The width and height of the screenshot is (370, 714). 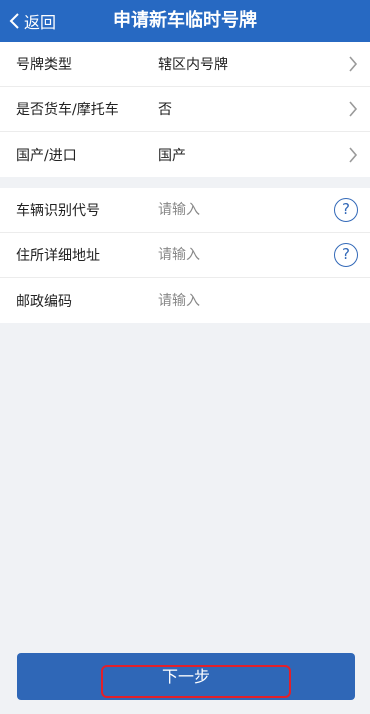 What do you see at coordinates (196, 681) in the screenshot?
I see `highlight-box` at bounding box center [196, 681].